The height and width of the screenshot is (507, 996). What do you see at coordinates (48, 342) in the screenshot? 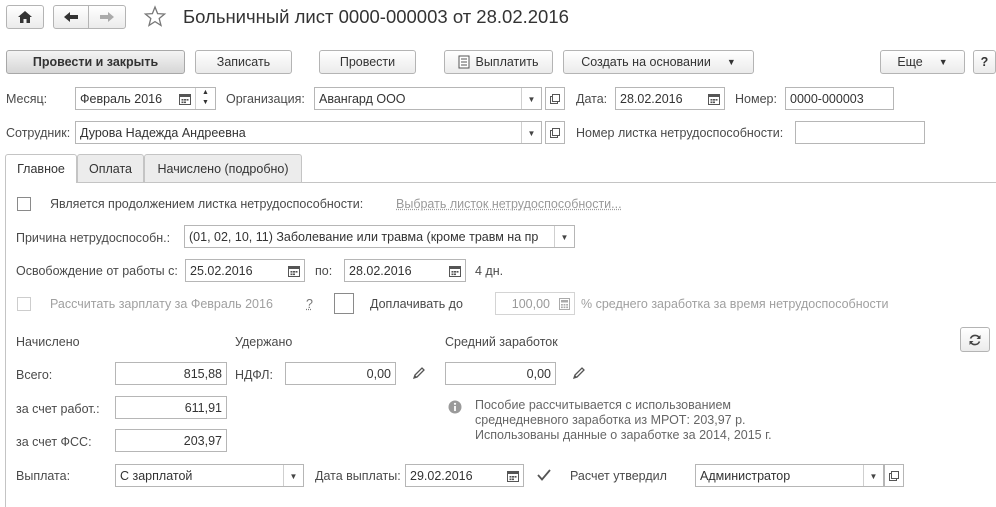
I see `accrued-header: Начислено` at bounding box center [48, 342].